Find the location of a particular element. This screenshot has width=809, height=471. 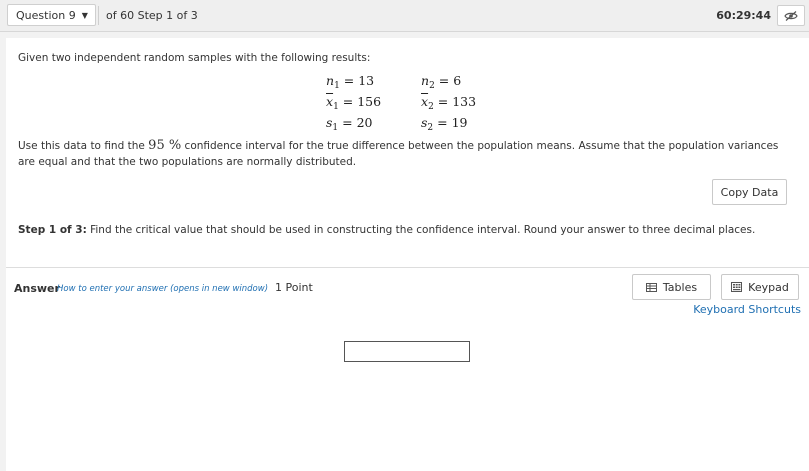

keypad-icon is located at coordinates (737, 287).